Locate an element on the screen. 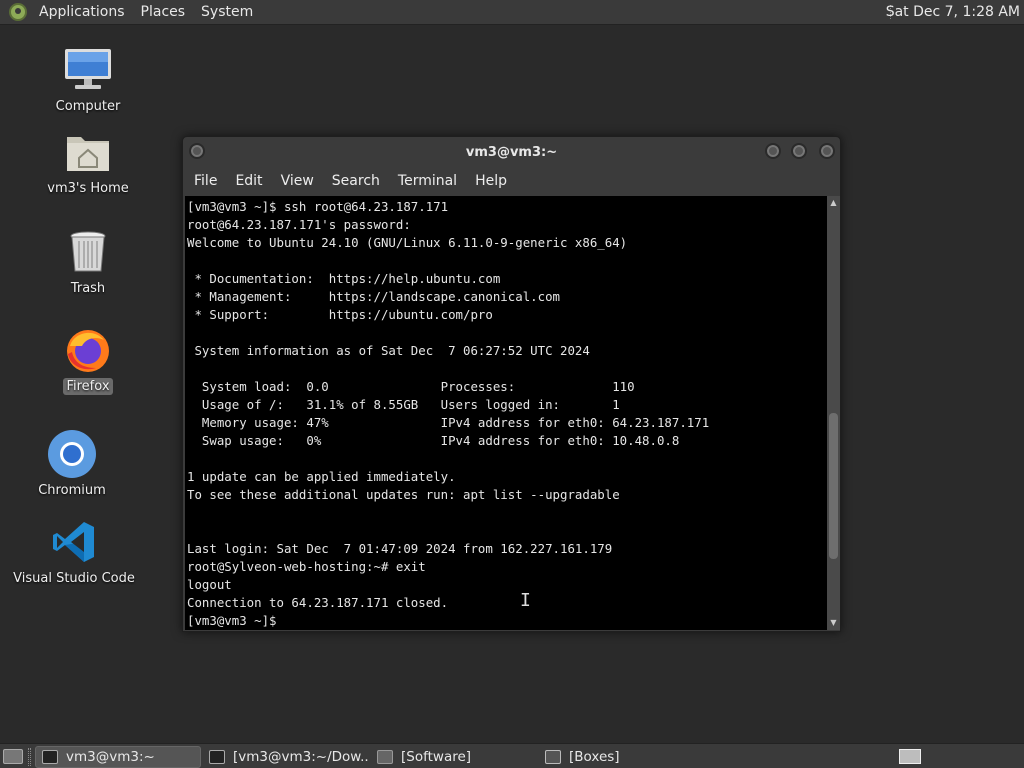 The image size is (1024, 768). menu-applications: Applications is located at coordinates (82, 12).